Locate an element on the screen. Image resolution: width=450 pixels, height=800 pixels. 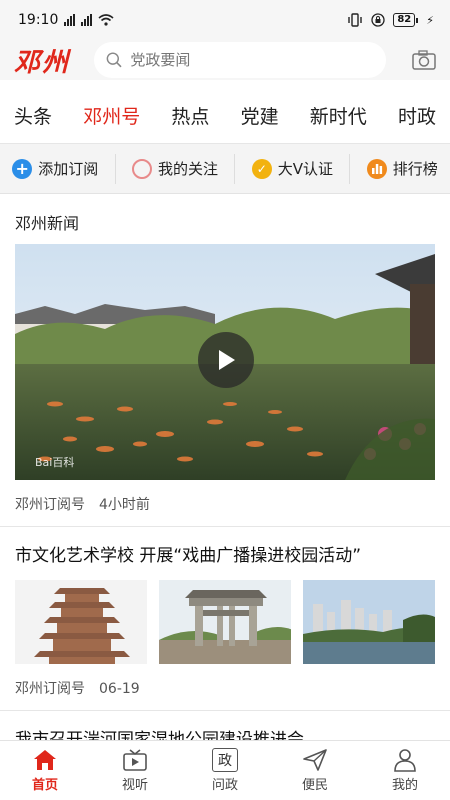
thumbnail-cityscape is located at coordinates (369, 622).